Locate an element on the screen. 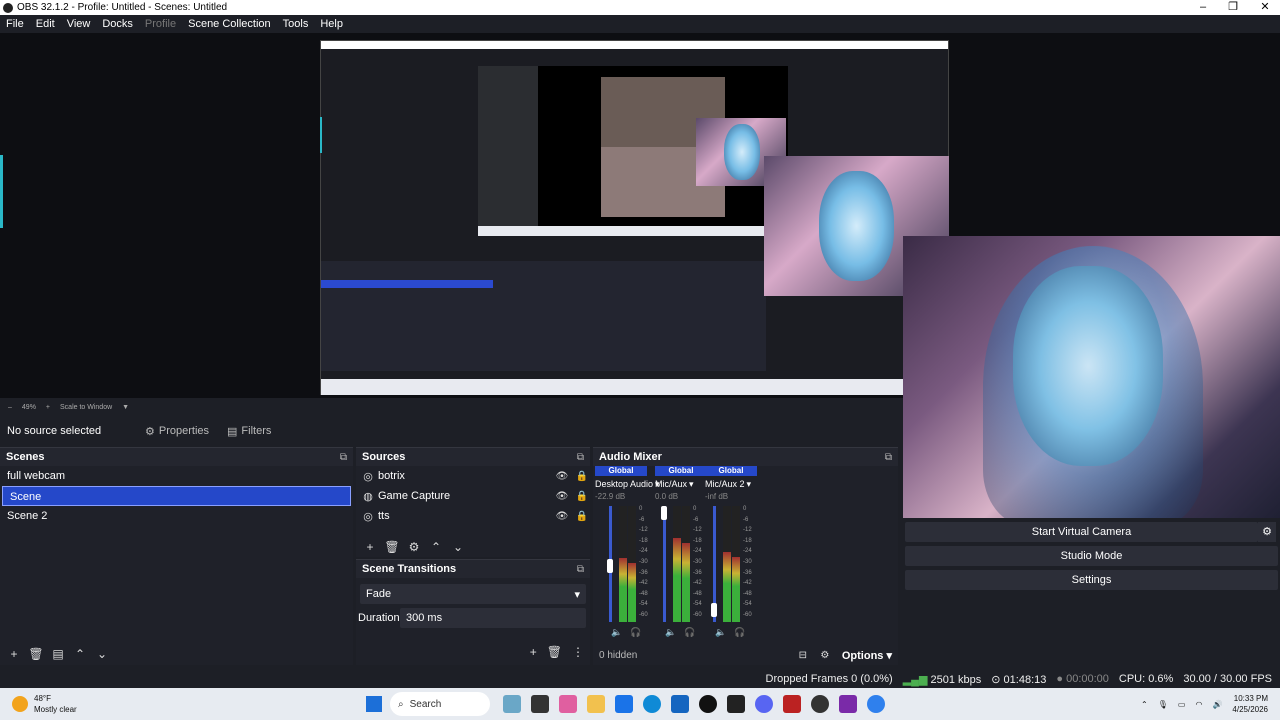  menu-docks: Docks is located at coordinates (117, 24).